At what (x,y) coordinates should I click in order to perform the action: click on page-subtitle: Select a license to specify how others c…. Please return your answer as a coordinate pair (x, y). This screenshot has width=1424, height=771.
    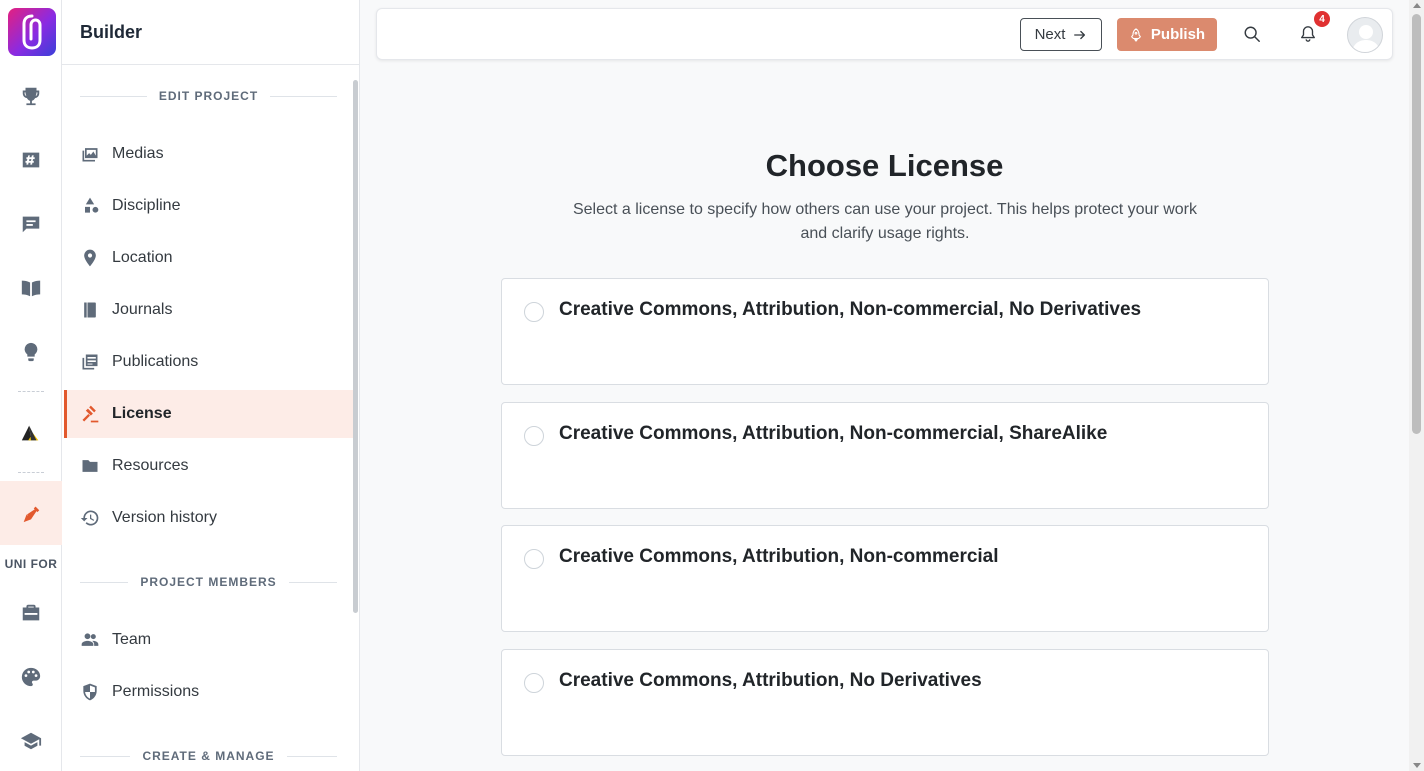
    Looking at the image, I should click on (884, 221).